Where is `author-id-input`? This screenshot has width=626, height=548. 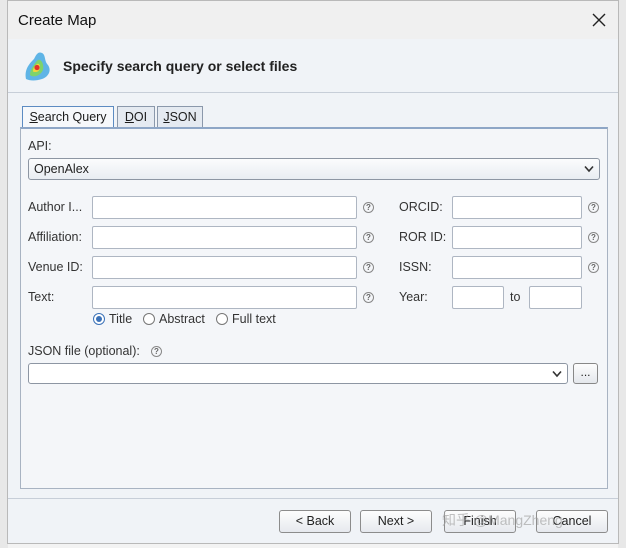 author-id-input is located at coordinates (224, 207).